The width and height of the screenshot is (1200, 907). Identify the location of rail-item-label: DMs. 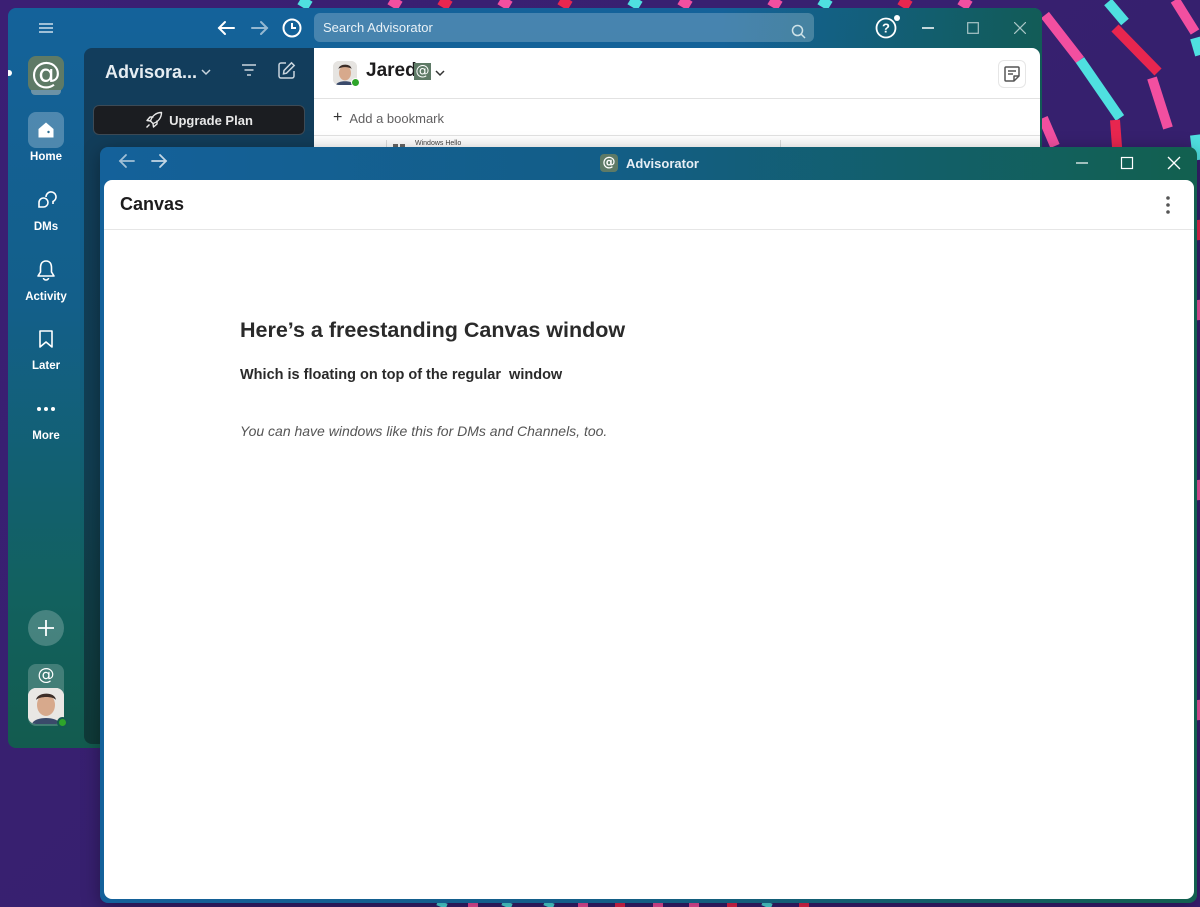
(46, 227).